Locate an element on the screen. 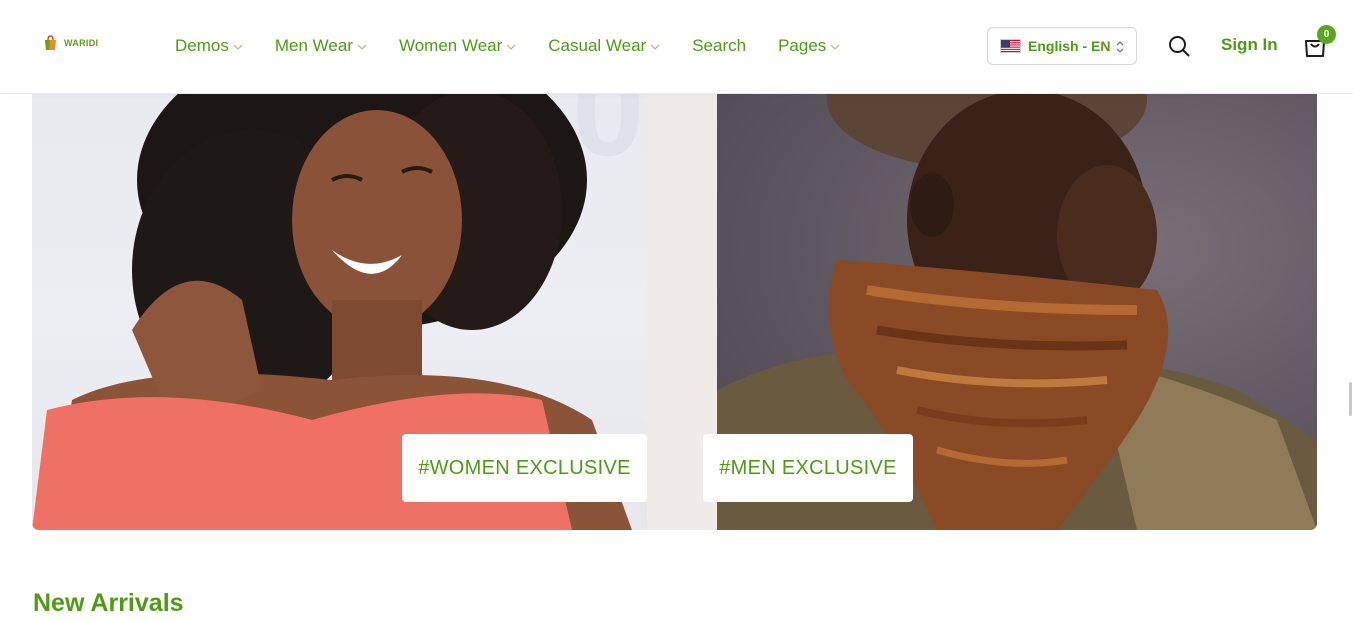 The width and height of the screenshot is (1353, 621). scrollbar-thumb is located at coordinates (1350, 399).